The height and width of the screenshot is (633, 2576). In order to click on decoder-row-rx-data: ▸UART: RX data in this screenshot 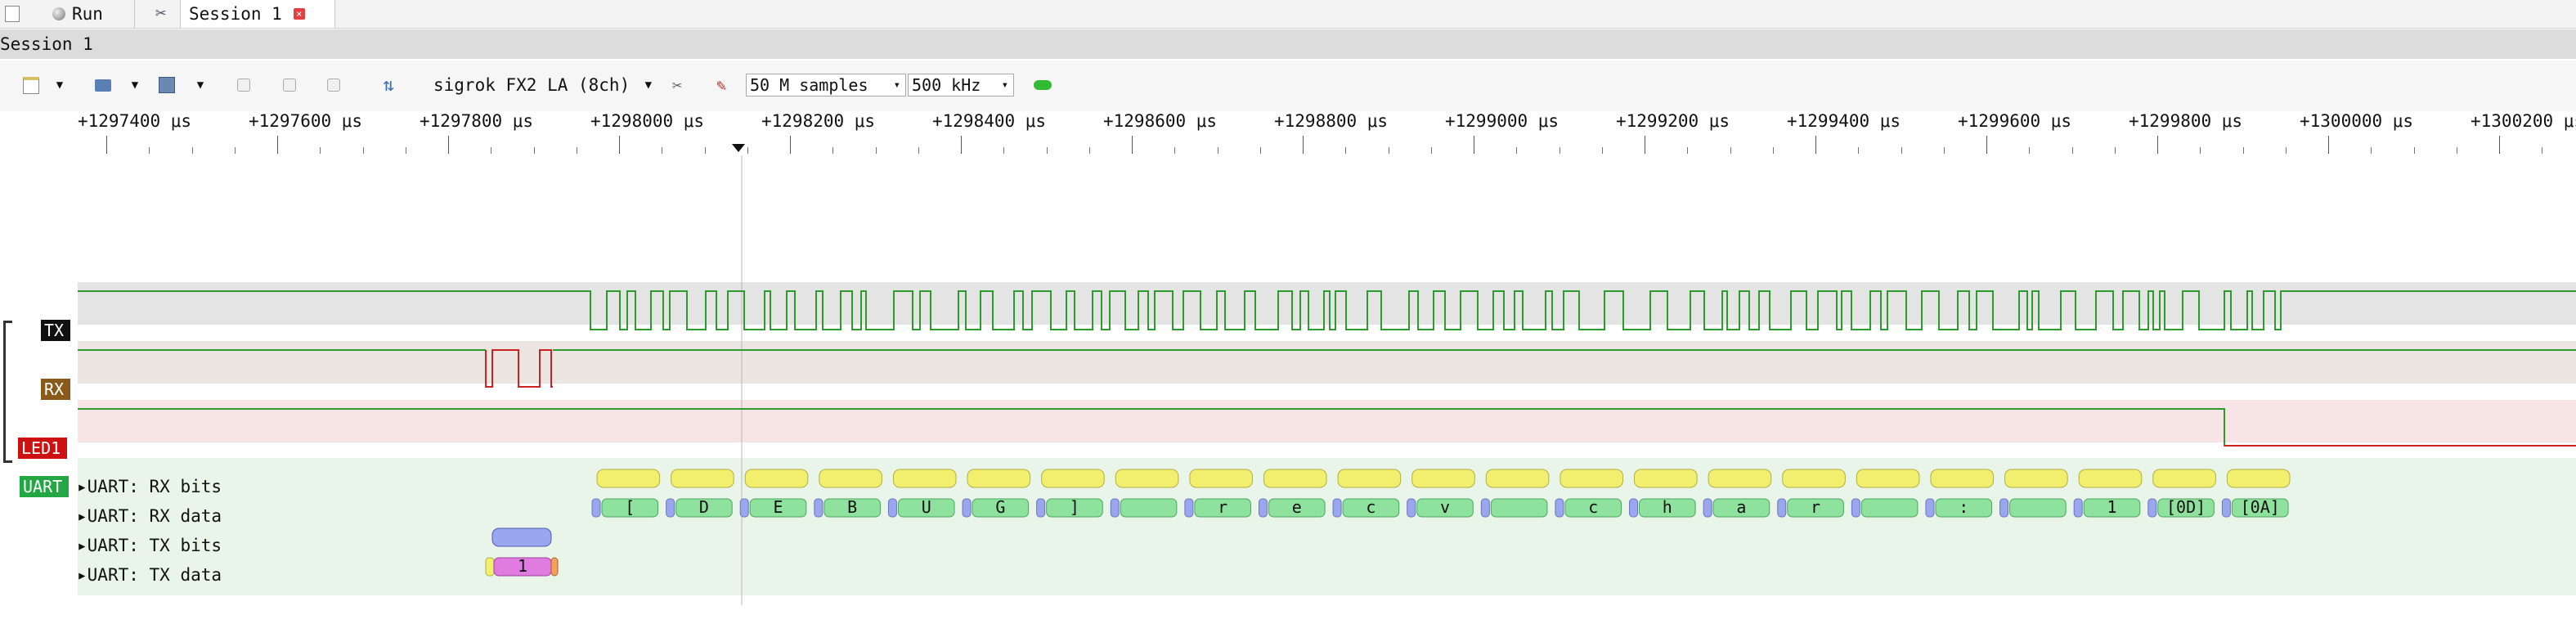, I will do `click(149, 516)`.